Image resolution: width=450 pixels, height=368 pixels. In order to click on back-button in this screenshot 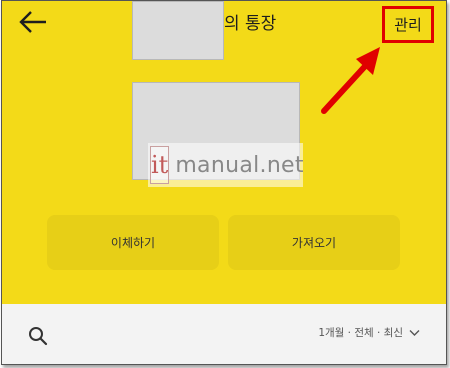, I will do `click(33, 22)`.